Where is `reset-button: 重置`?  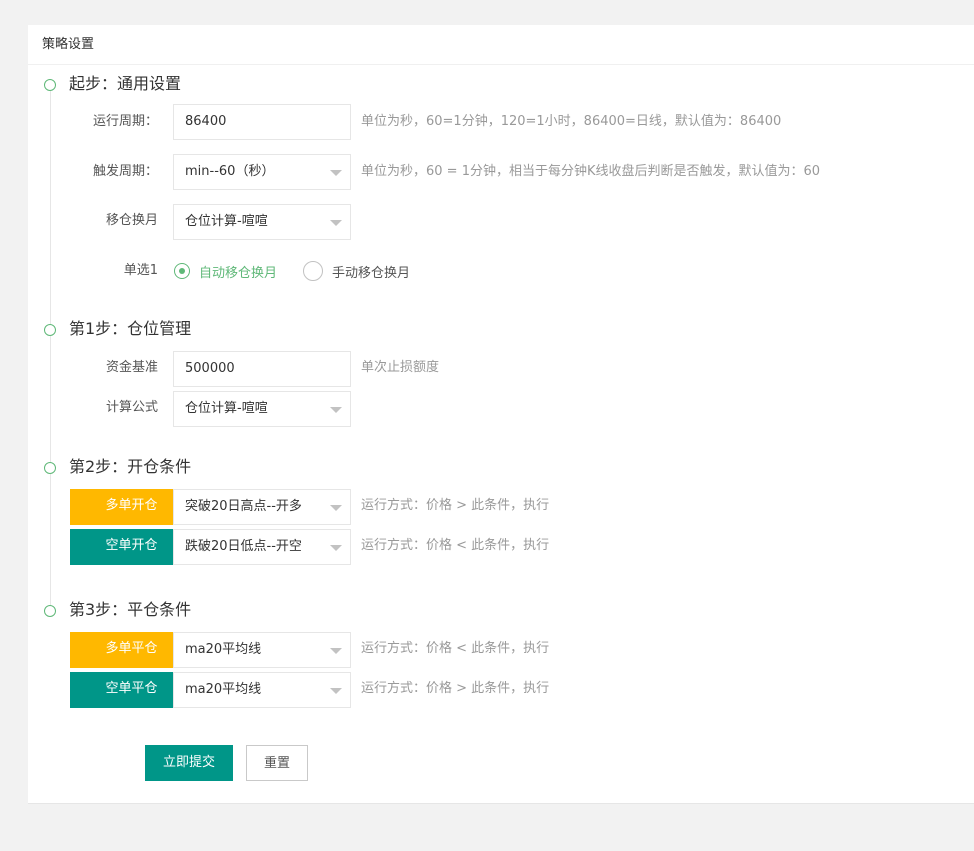 reset-button: 重置 is located at coordinates (277, 763).